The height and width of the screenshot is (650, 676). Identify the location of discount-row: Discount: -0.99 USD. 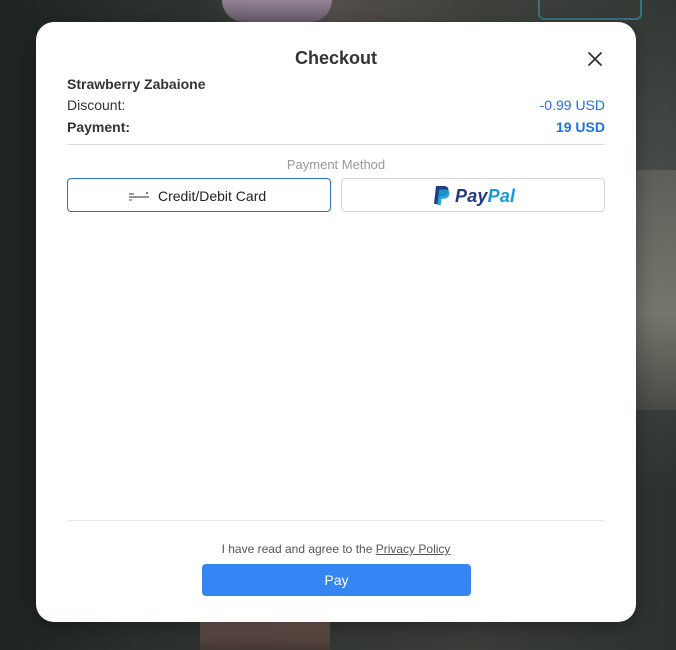
(336, 106).